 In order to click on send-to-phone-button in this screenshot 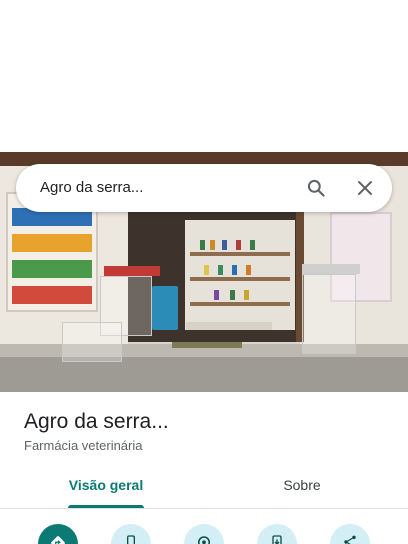, I will do `click(277, 534)`.